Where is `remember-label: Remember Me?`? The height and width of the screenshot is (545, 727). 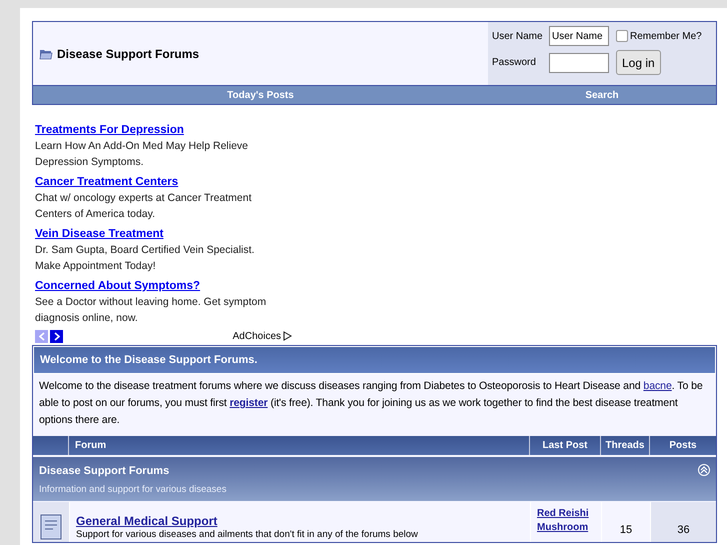 remember-label: Remember Me? is located at coordinates (666, 37).